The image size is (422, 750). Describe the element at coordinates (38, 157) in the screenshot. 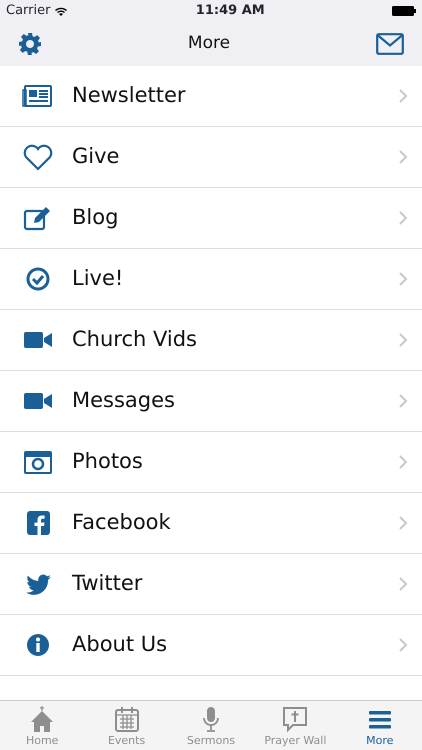

I see `heart-icon` at that location.